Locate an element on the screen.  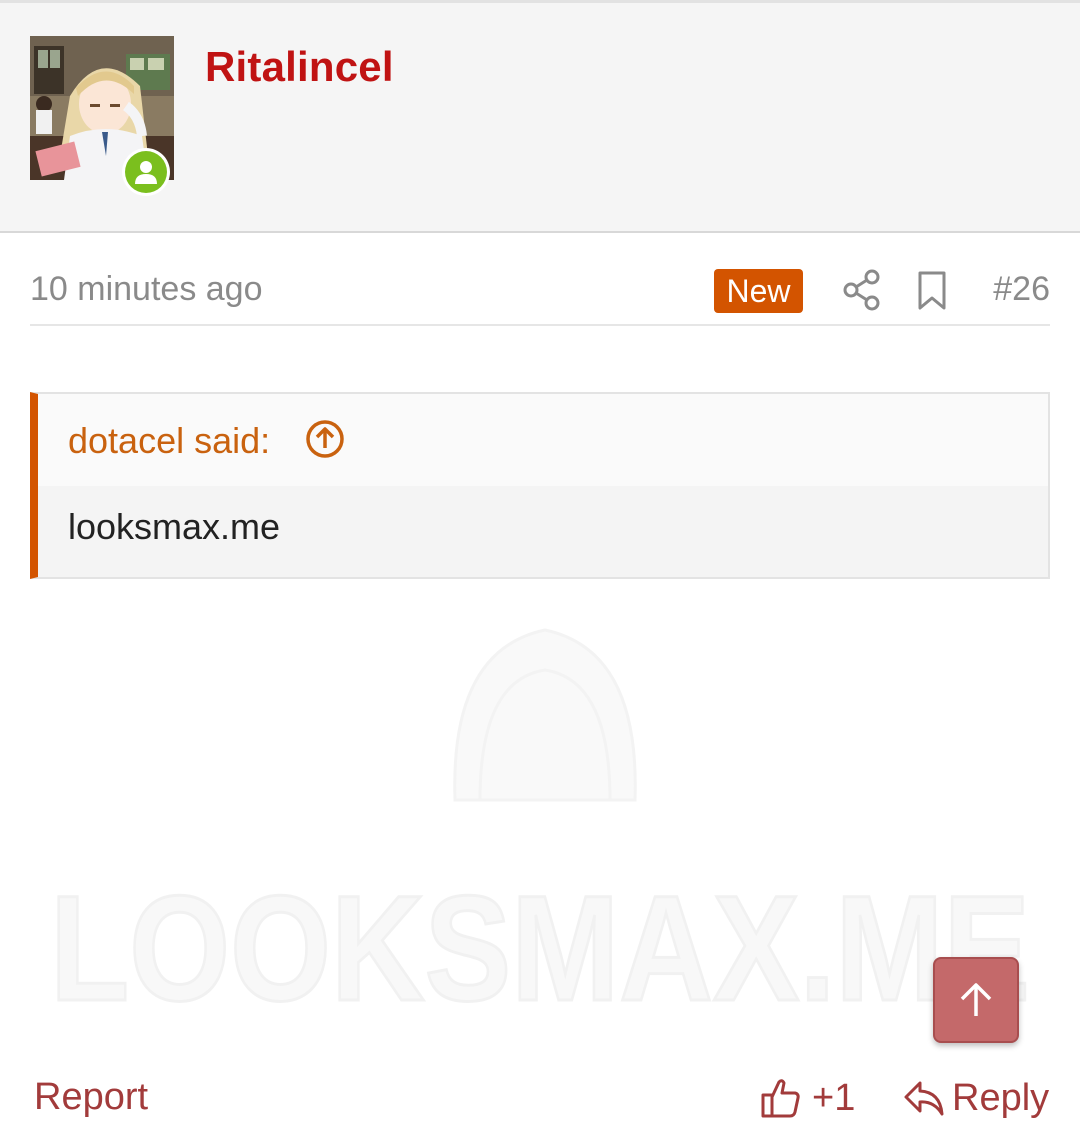
user-online-icon is located at coordinates (146, 172).